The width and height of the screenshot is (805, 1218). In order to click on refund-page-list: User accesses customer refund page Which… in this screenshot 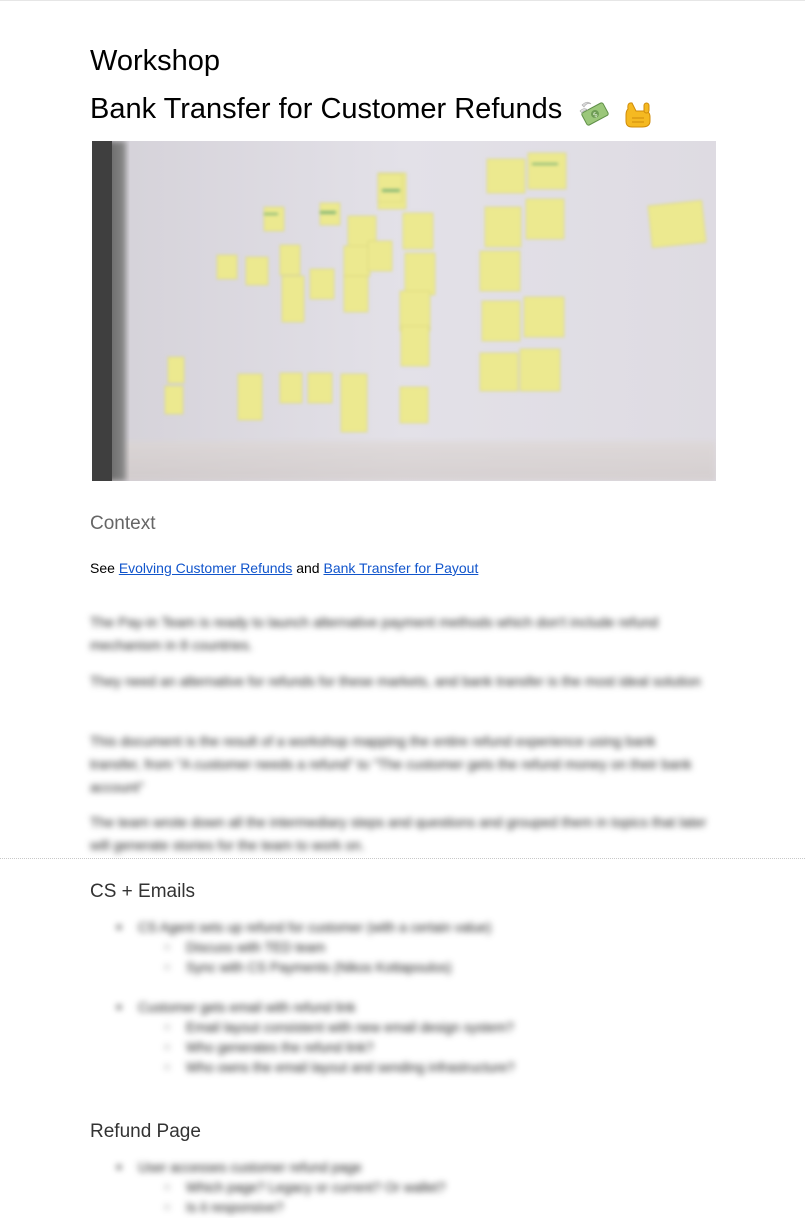, I will do `click(400, 1188)`.